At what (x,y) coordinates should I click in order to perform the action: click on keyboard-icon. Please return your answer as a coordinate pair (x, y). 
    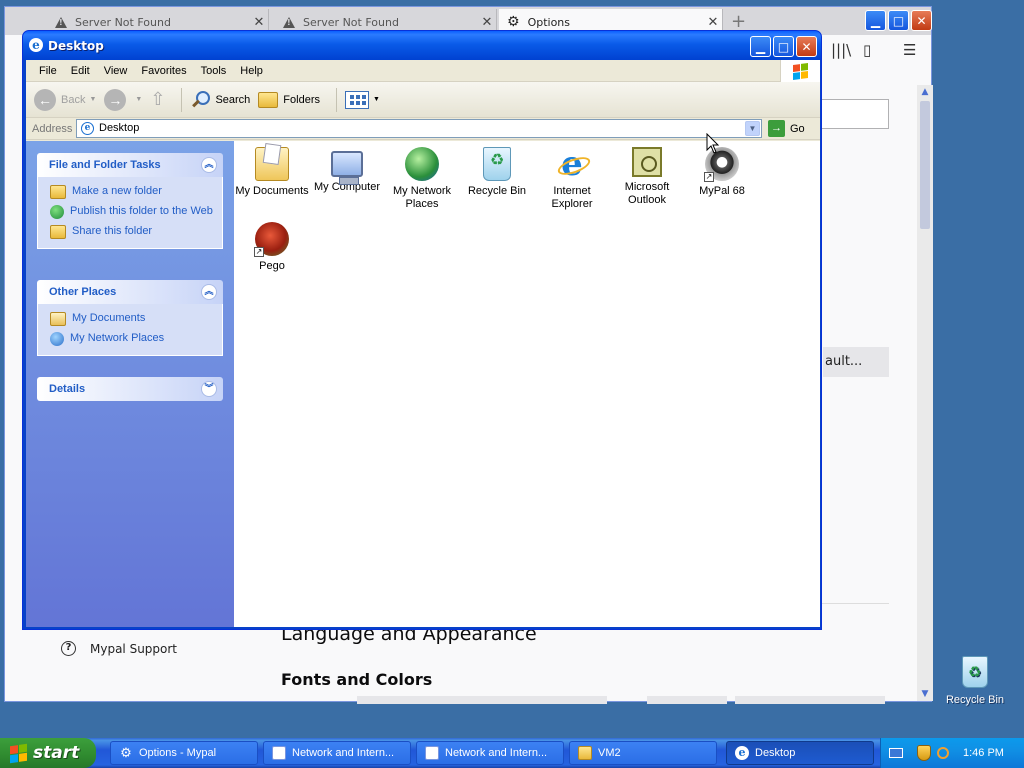
    Looking at the image, I should click on (896, 753).